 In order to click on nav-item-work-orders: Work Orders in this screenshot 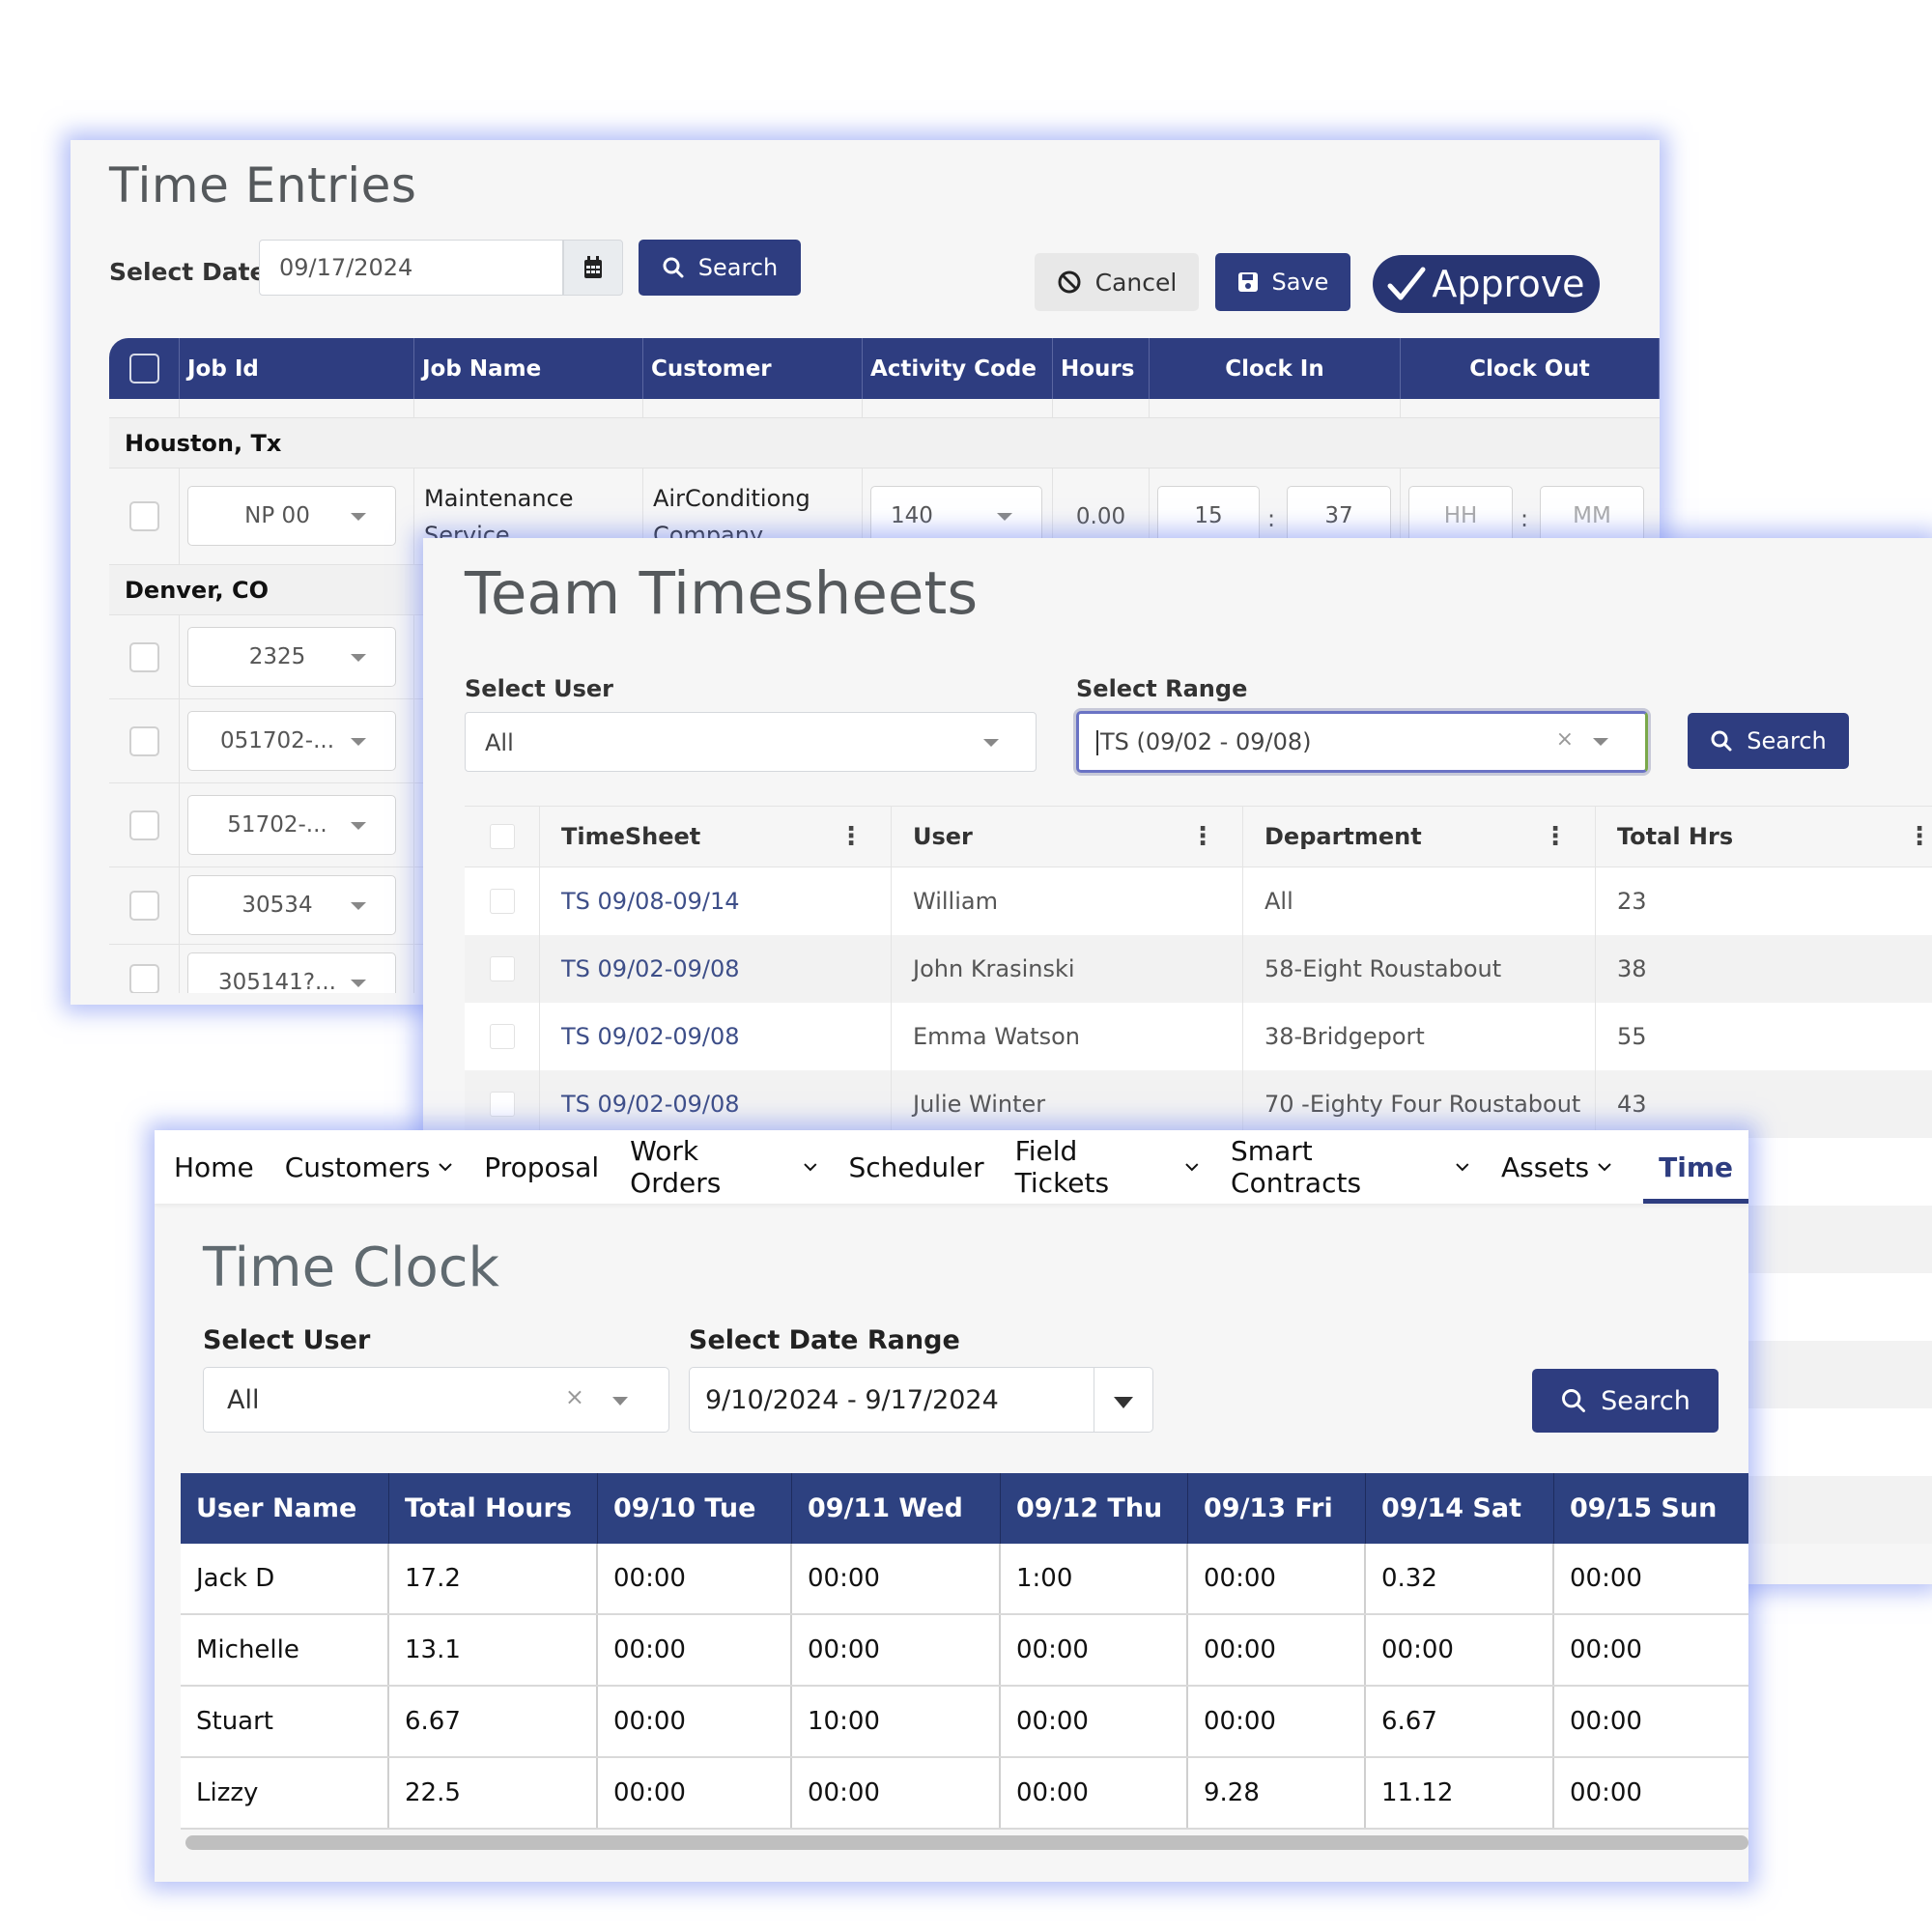, I will do `click(723, 1167)`.